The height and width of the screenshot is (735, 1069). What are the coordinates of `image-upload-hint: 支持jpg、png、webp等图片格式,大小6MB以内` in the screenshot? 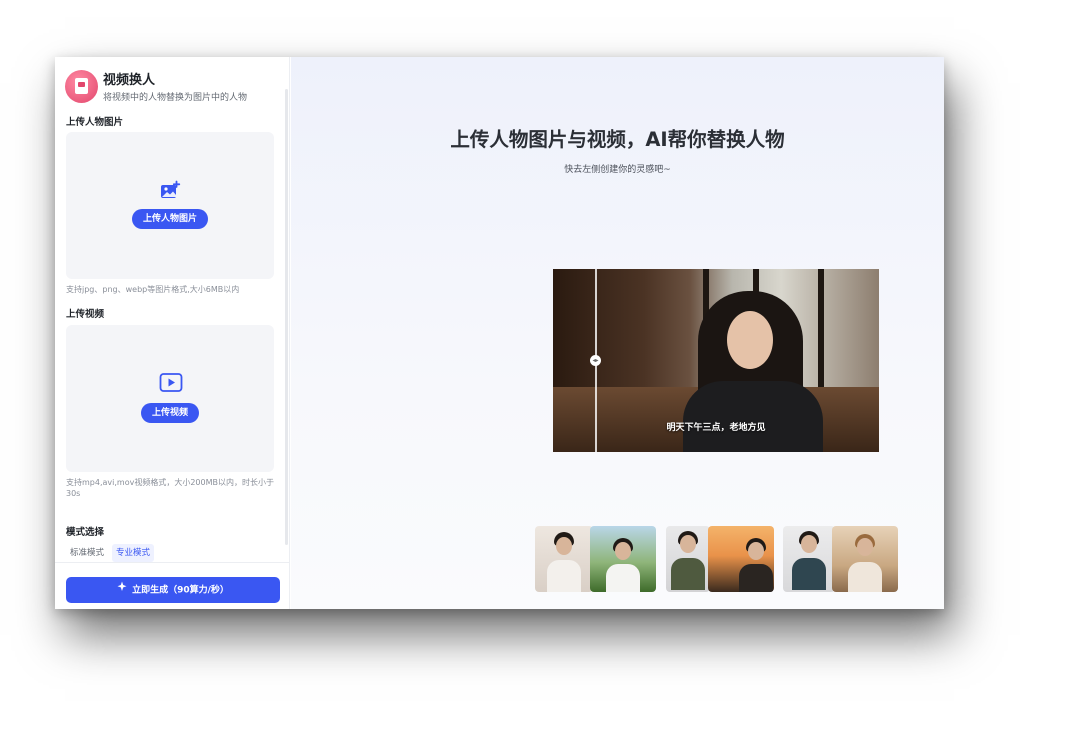 It's located at (153, 289).